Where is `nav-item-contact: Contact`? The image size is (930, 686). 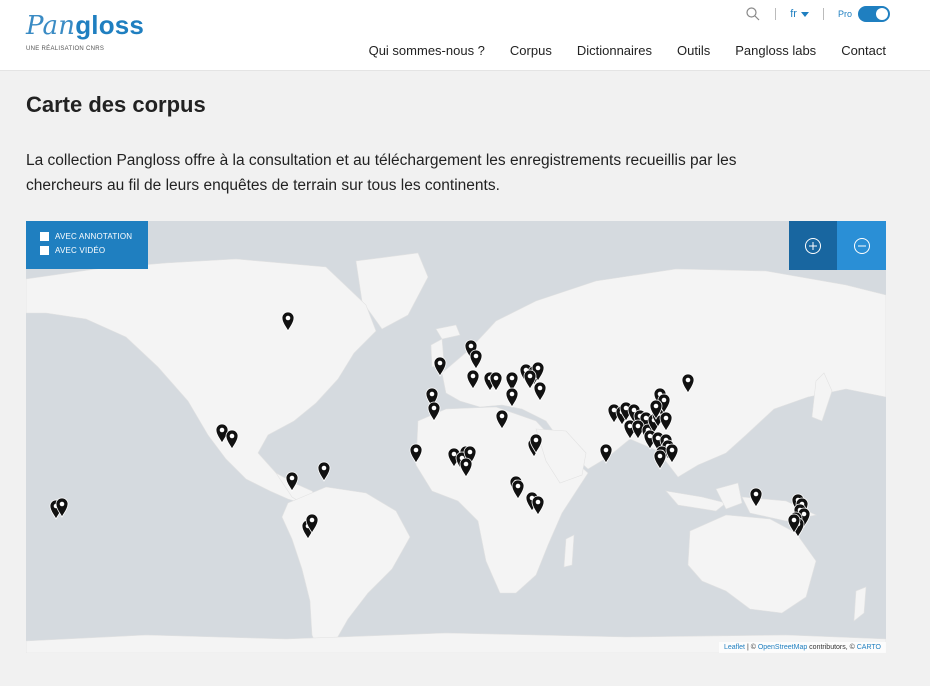 nav-item-contact: Contact is located at coordinates (863, 50).